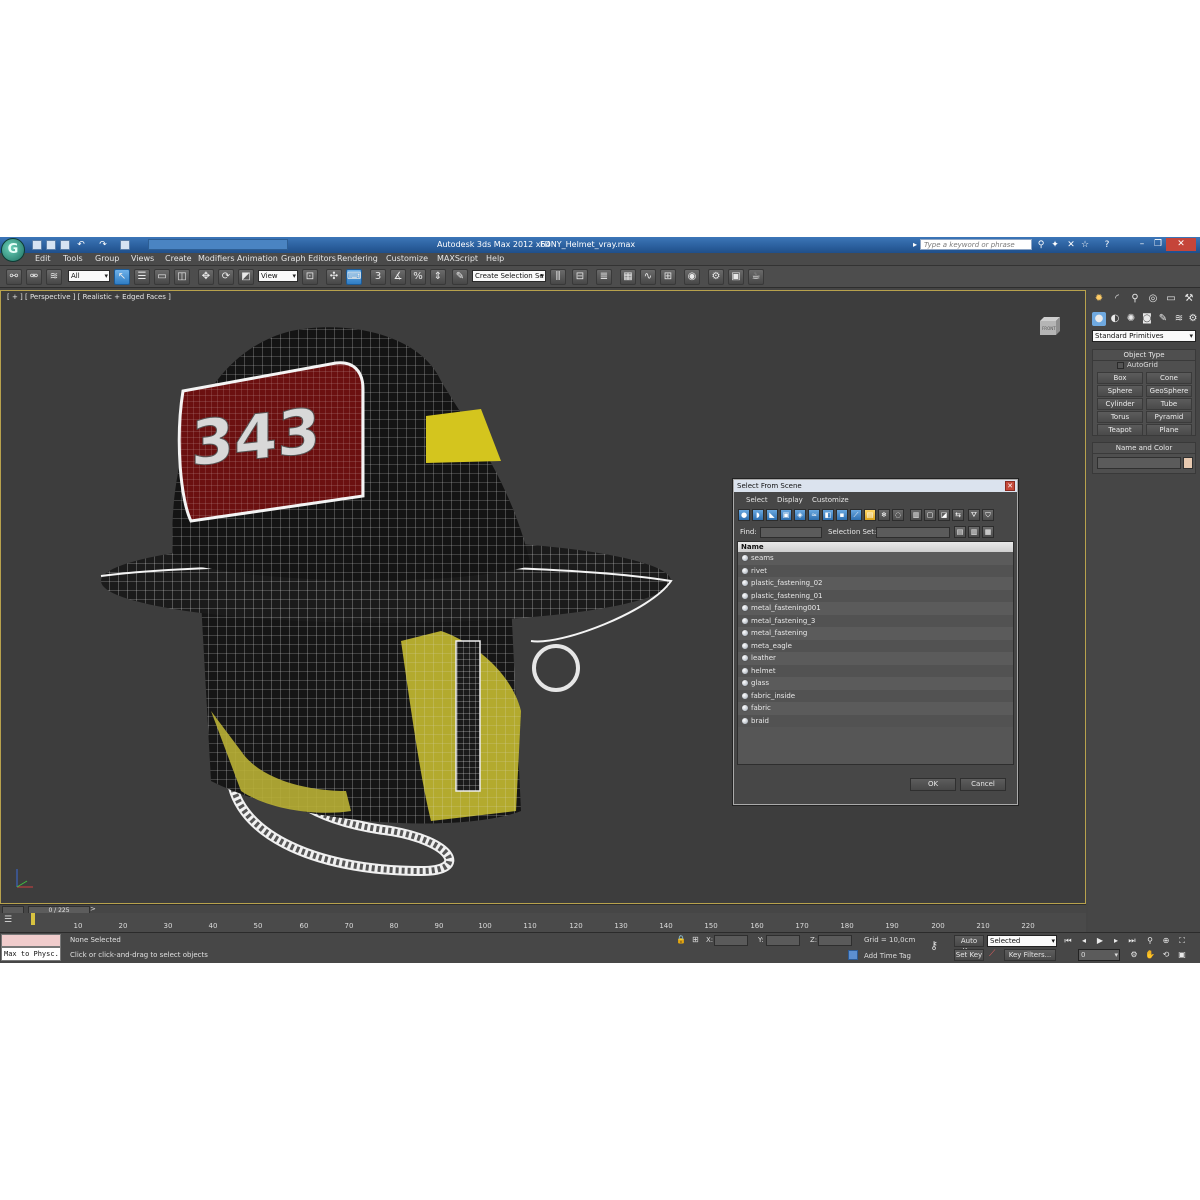 This screenshot has height=1200, width=1200. What do you see at coordinates (875, 558) in the screenshot?
I see `list-item: seams` at bounding box center [875, 558].